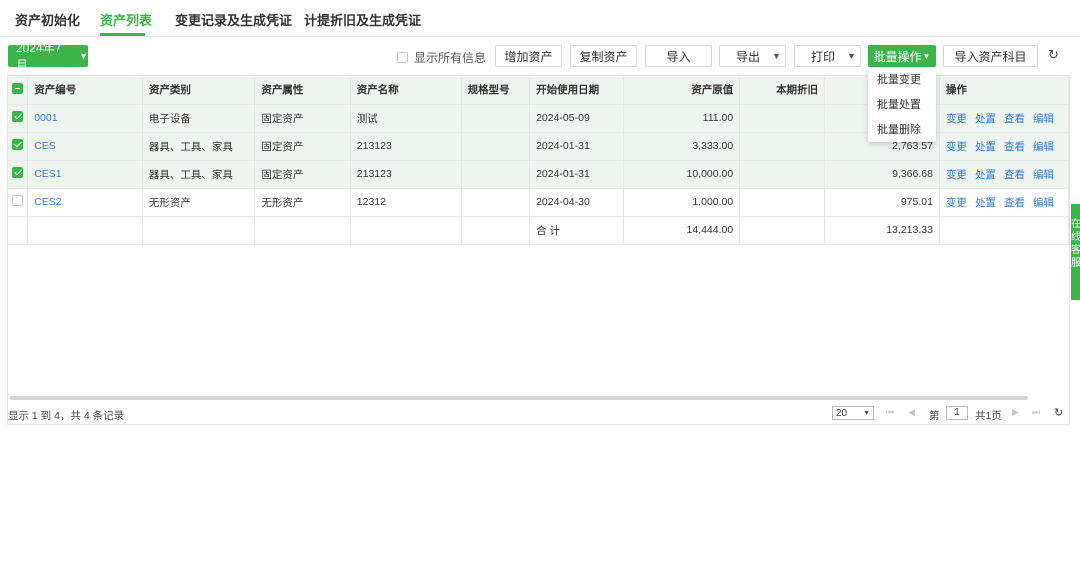  I want to click on asset-code-link: CES2, so click(47, 202).